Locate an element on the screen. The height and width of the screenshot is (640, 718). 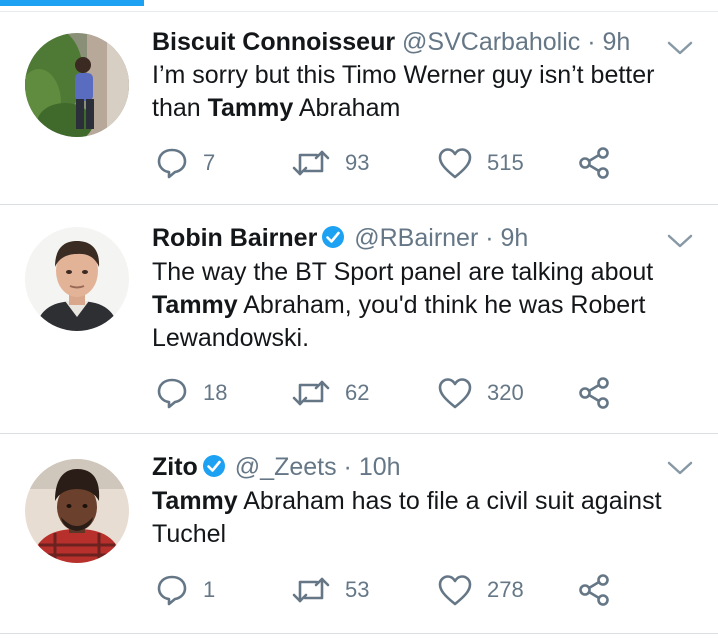
display-name: Biscuit Connoisseur is located at coordinates (273, 42).